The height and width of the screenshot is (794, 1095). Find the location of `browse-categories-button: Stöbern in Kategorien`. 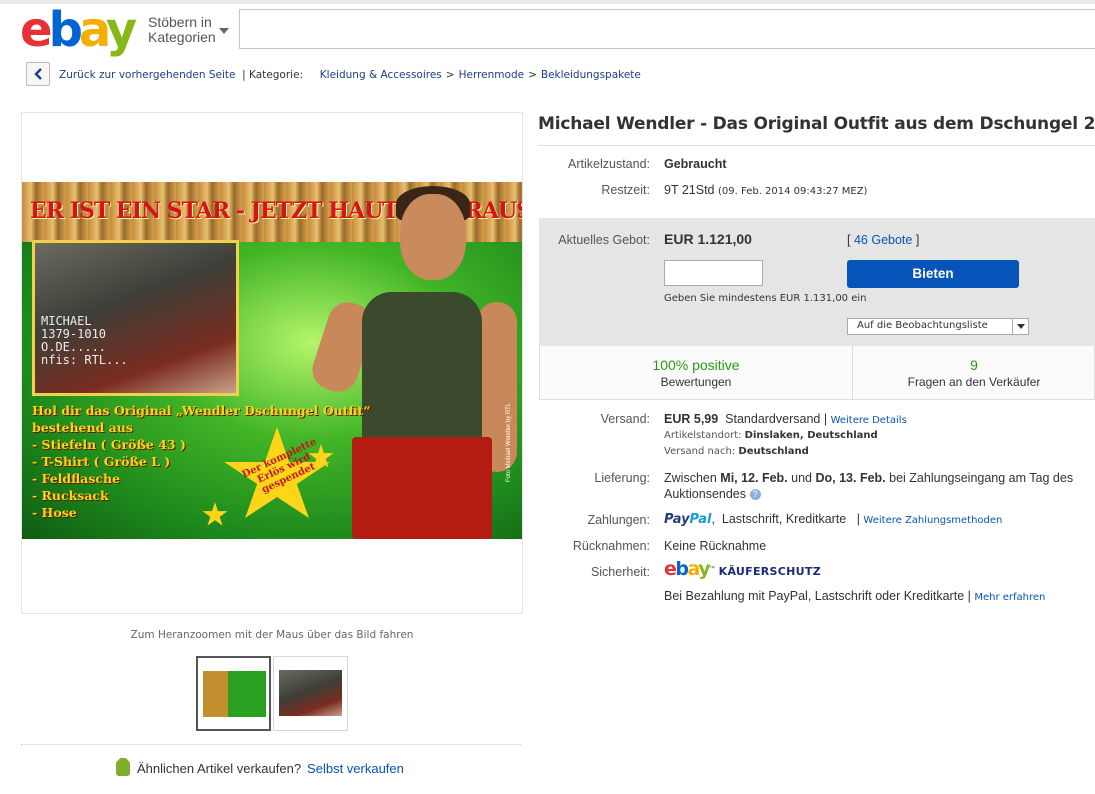

browse-categories-button: Stöbern in Kategorien is located at coordinates (182, 30).